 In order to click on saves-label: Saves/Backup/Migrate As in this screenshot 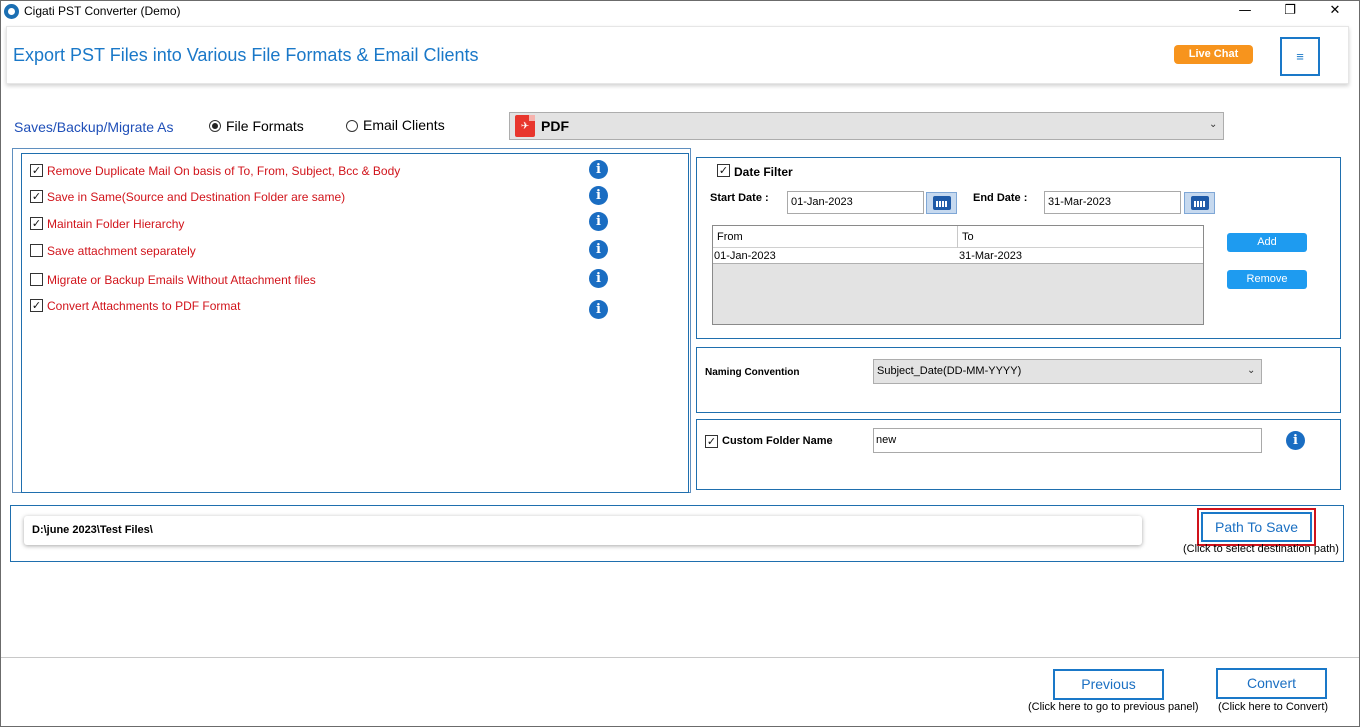, I will do `click(94, 127)`.